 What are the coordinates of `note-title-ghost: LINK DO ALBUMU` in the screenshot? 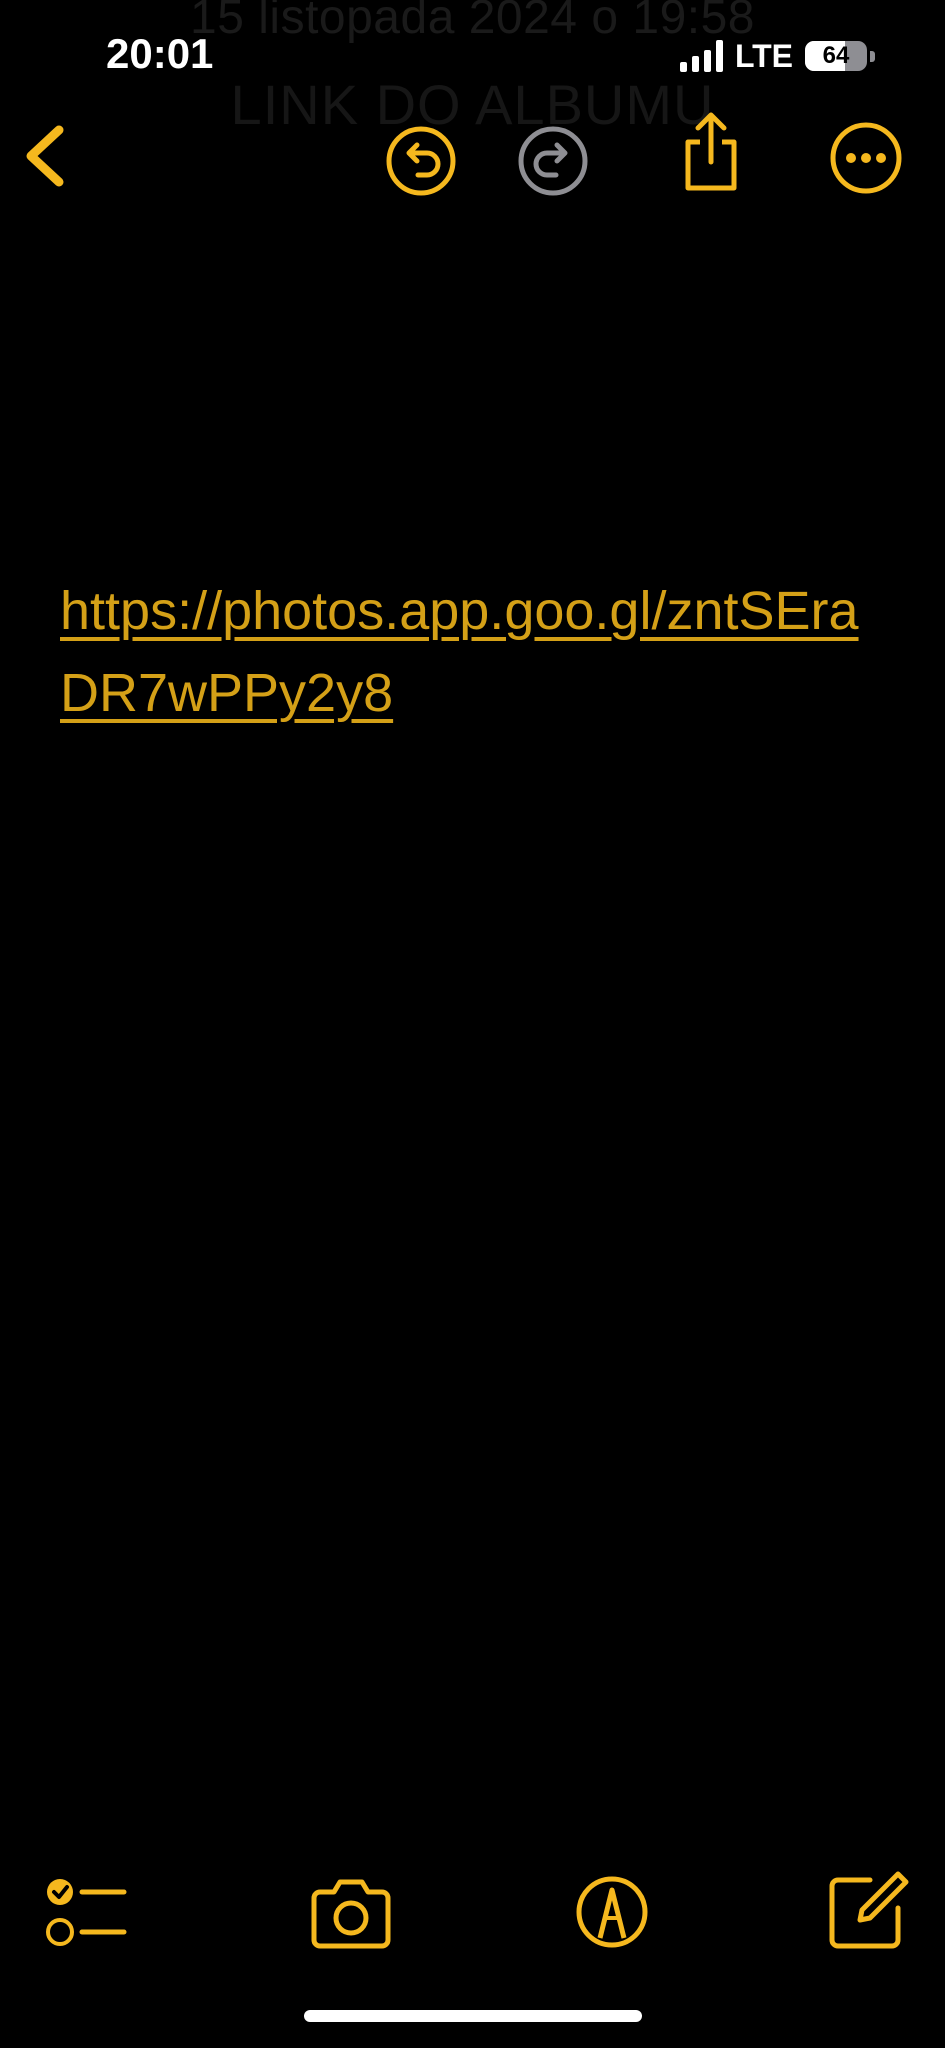 It's located at (472, 104).